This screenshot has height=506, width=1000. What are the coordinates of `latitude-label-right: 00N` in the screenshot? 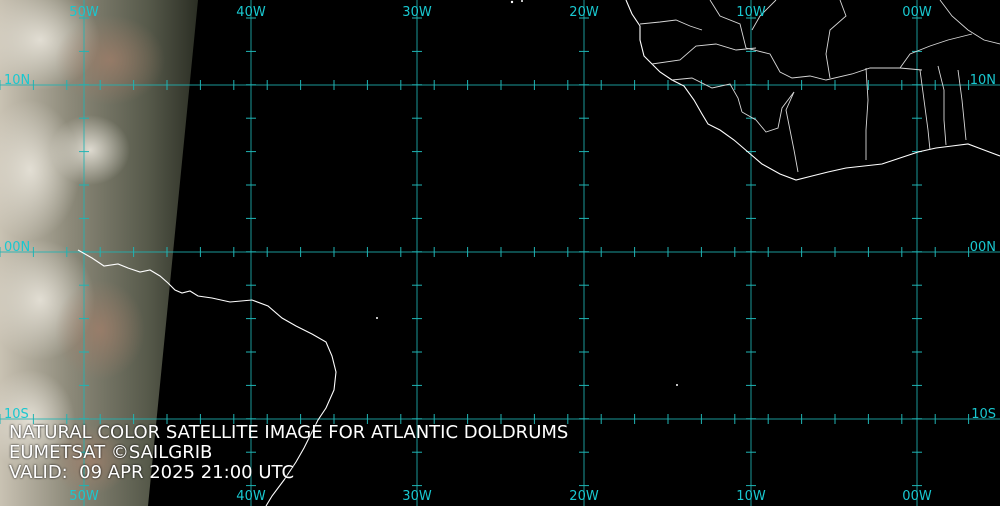 It's located at (983, 247).